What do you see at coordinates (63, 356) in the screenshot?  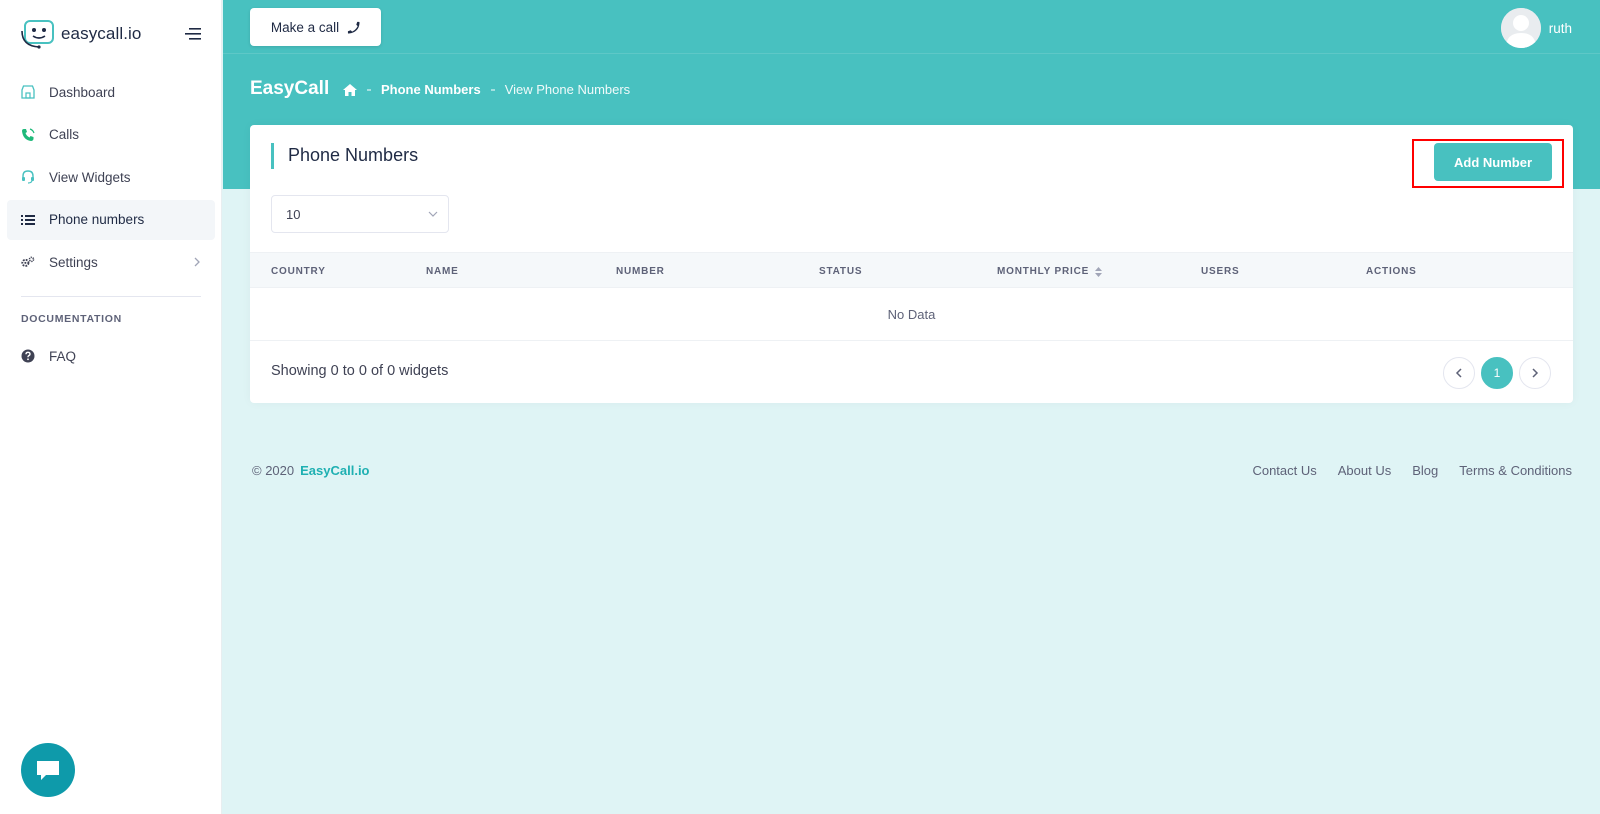 I see `sidebar-item-label: FAQ` at bounding box center [63, 356].